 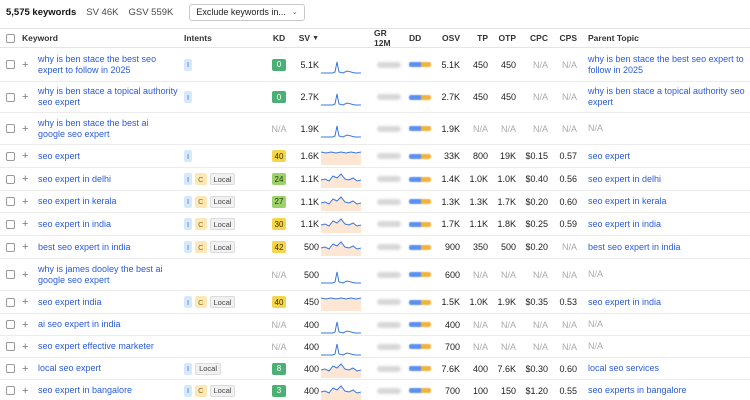 What do you see at coordinates (389, 97) in the screenshot?
I see `gr12m-blurred` at bounding box center [389, 97].